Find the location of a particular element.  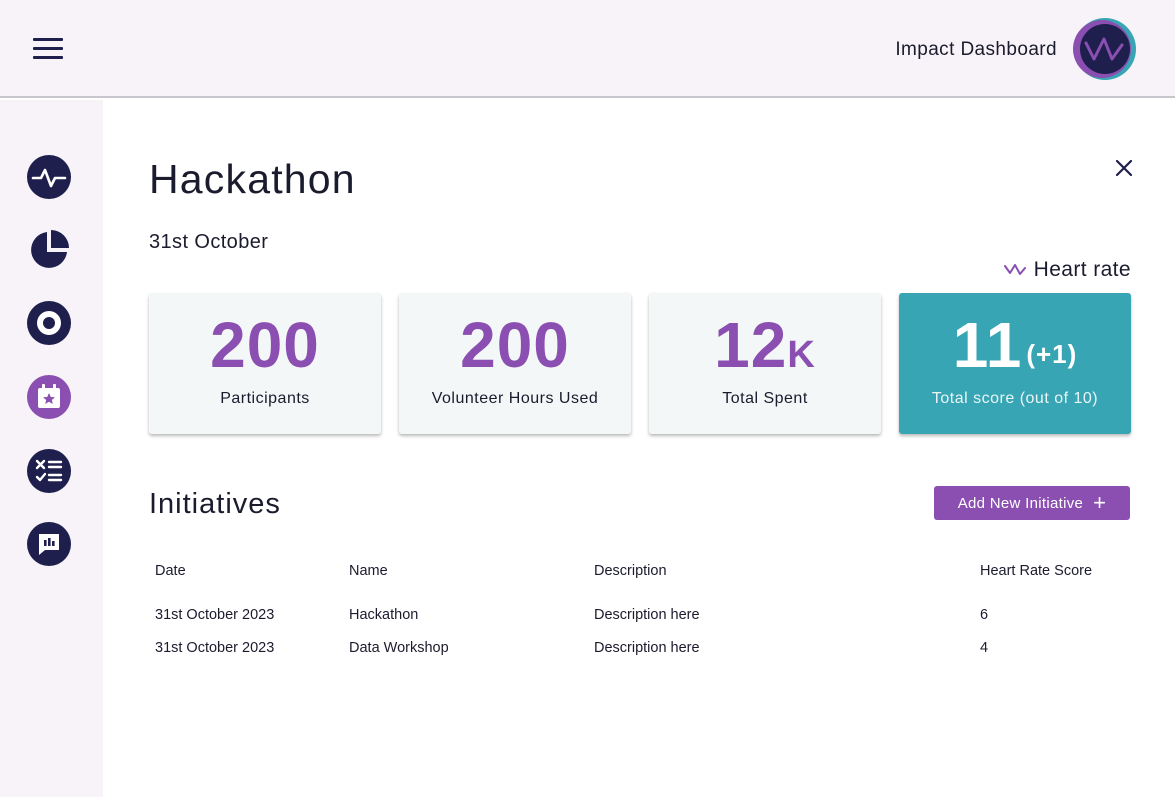

volunteer-hours-card: 200 Volunteer Hours Used is located at coordinates (515, 363).